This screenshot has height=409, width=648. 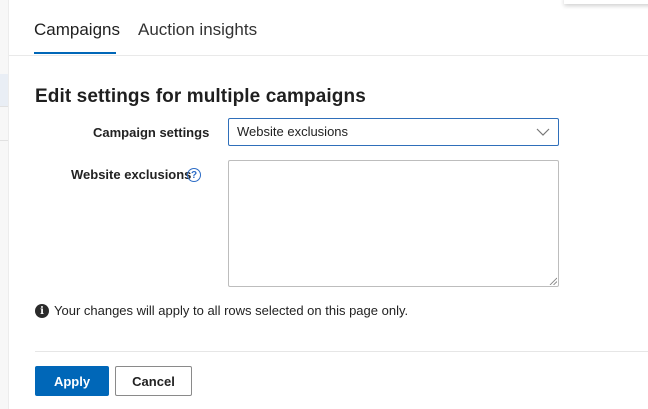 What do you see at coordinates (194, 175) in the screenshot?
I see `question-help-icon: ?` at bounding box center [194, 175].